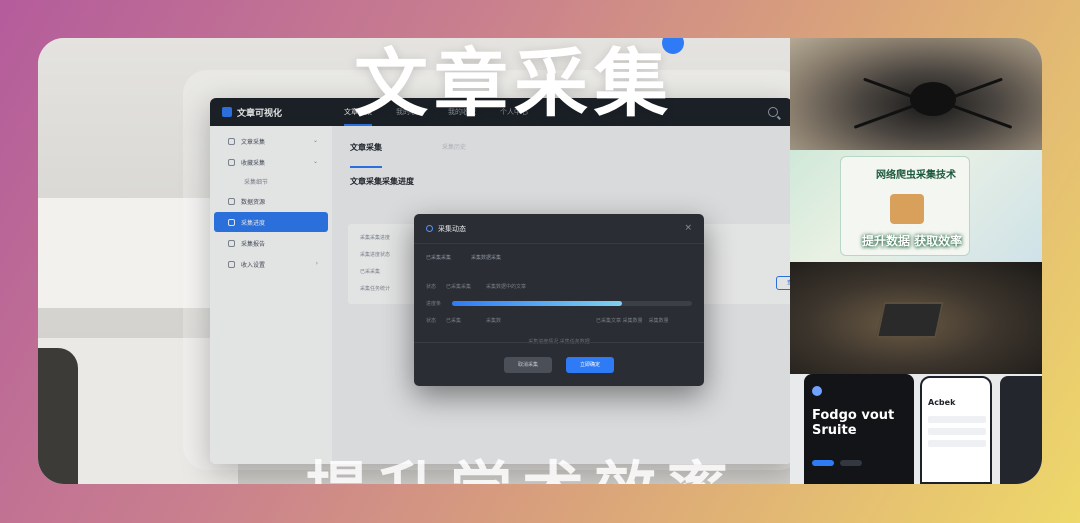 The height and width of the screenshot is (523, 1080). What do you see at coordinates (912, 241) in the screenshot?
I see `illustration-caption: 提升数据 获取效率` at bounding box center [912, 241].